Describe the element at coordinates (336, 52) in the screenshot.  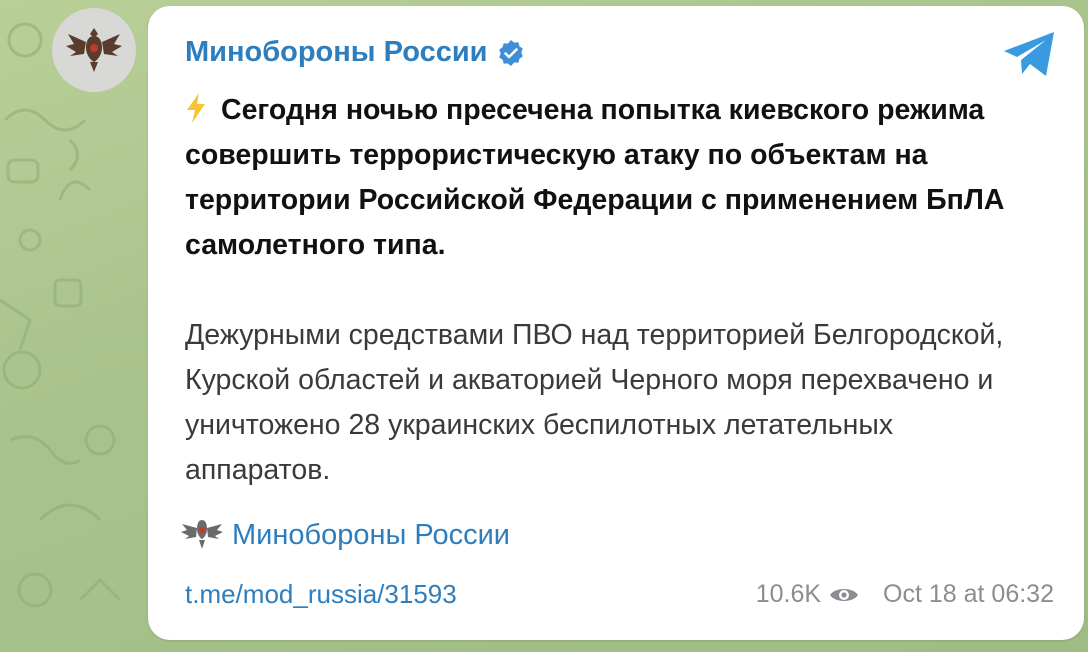
I see `channel-name-label: Минобороны России` at that location.